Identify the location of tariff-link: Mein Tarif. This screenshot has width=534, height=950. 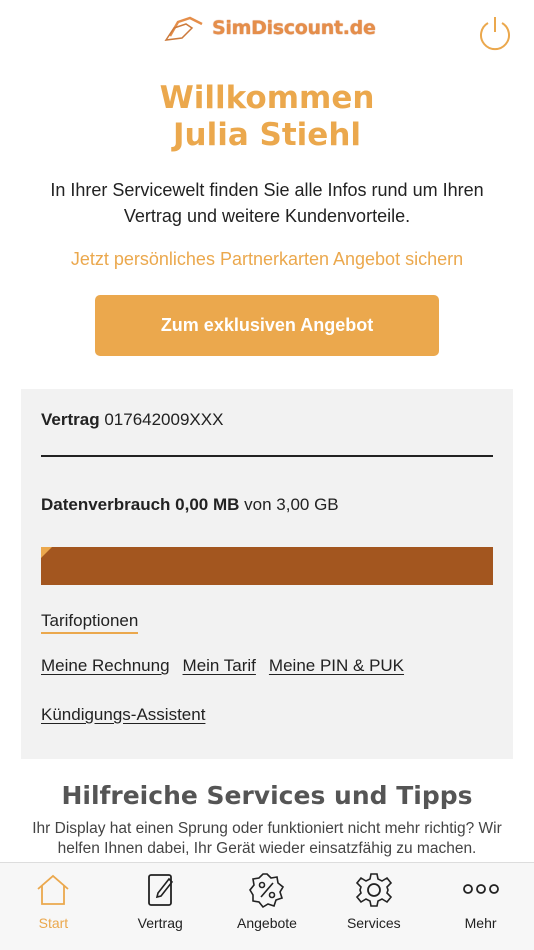
(219, 666).